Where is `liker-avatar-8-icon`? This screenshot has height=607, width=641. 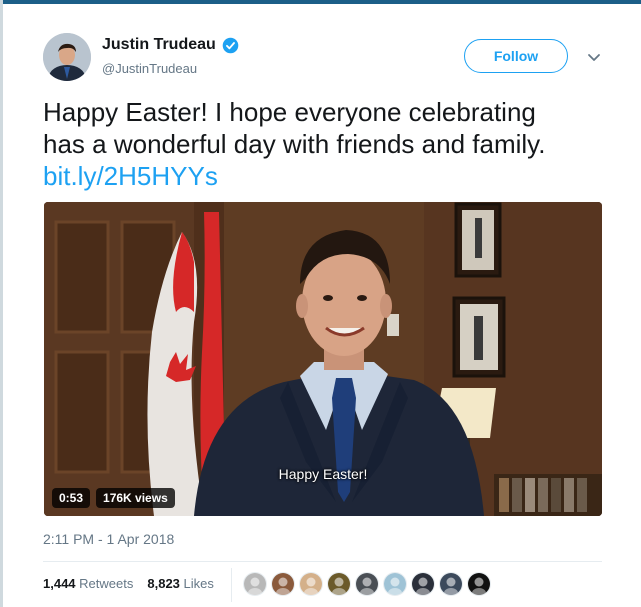
liker-avatar-8-icon is located at coordinates (451, 584).